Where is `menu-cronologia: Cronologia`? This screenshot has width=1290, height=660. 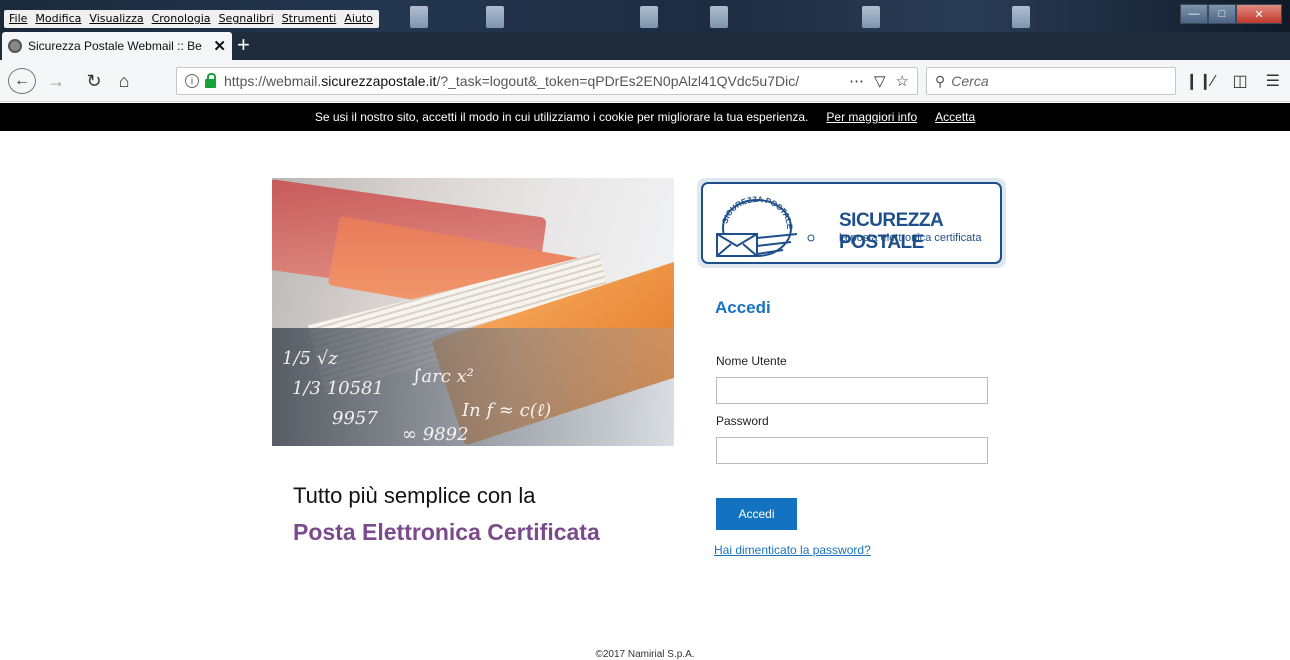
menu-cronologia: Cronologia is located at coordinates (181, 19).